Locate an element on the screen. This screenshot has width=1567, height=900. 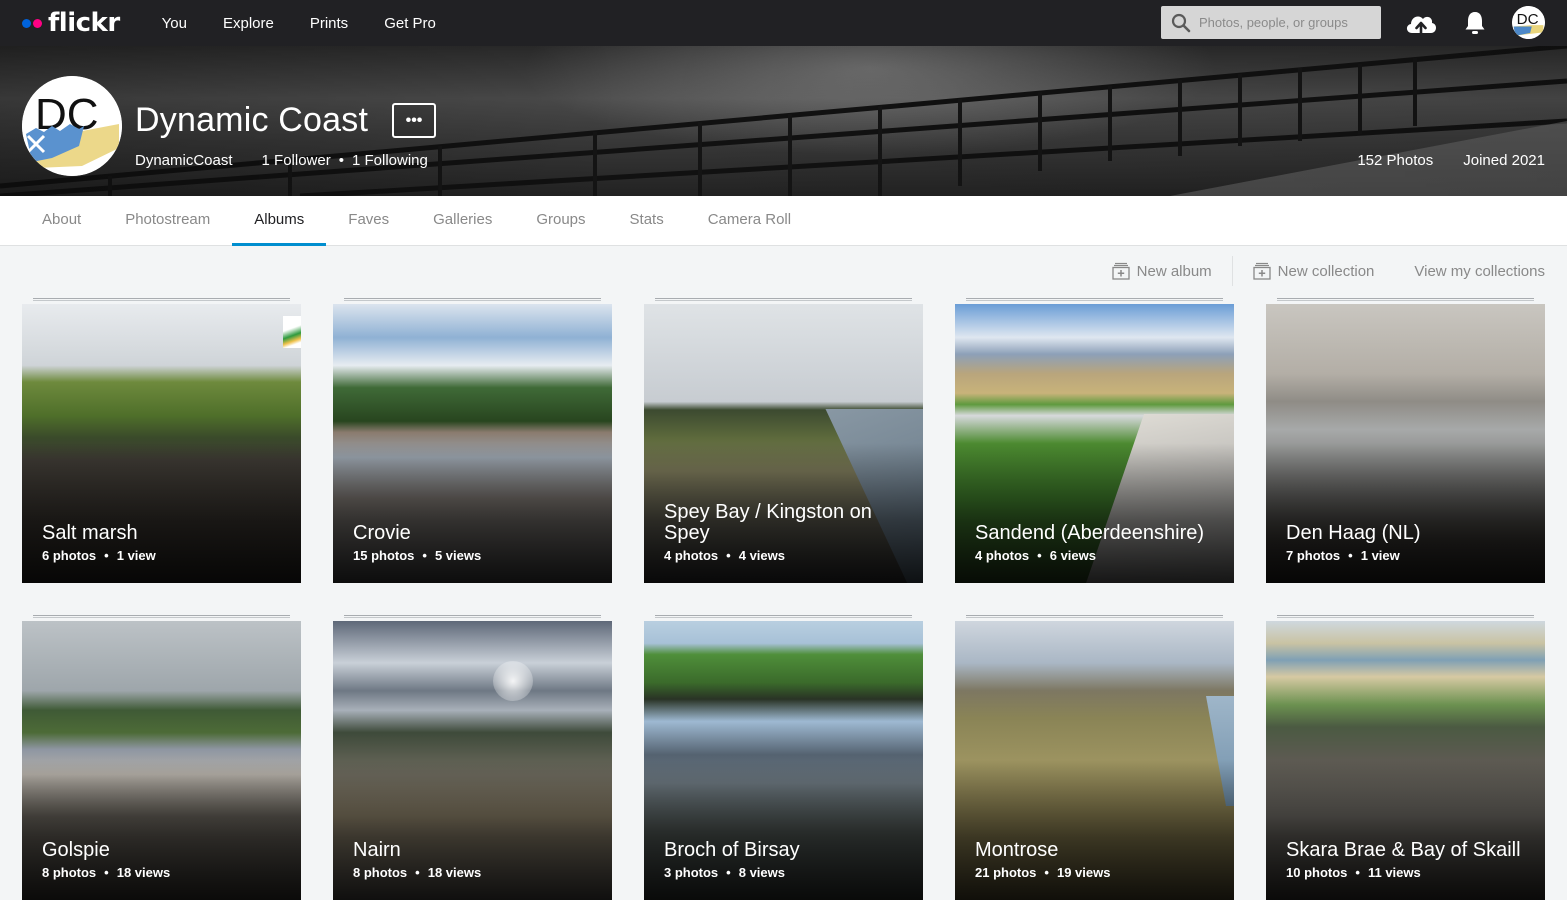
album-card: Broch of Birsay 3 photos • 8 views is located at coordinates (783, 757).